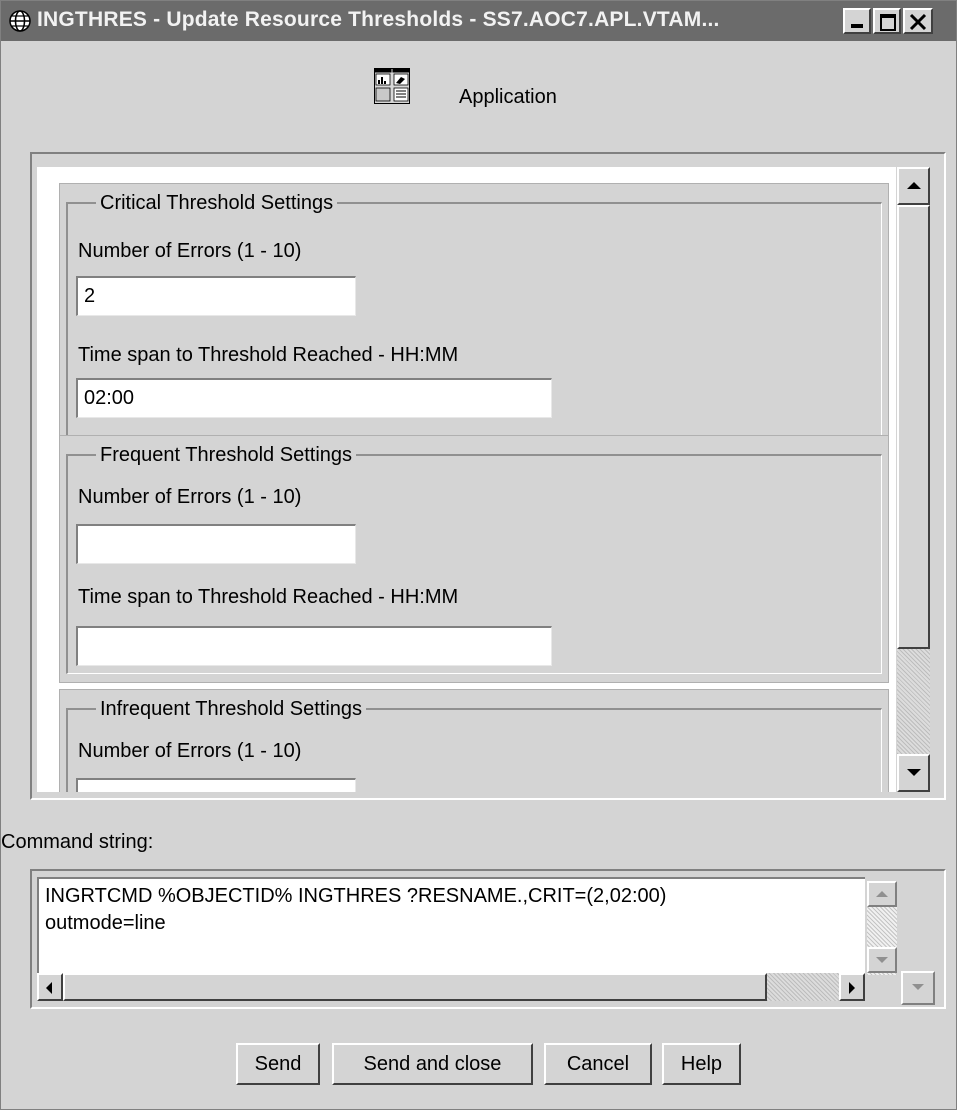  What do you see at coordinates (314, 398) in the screenshot?
I see `critical-timespan-input` at bounding box center [314, 398].